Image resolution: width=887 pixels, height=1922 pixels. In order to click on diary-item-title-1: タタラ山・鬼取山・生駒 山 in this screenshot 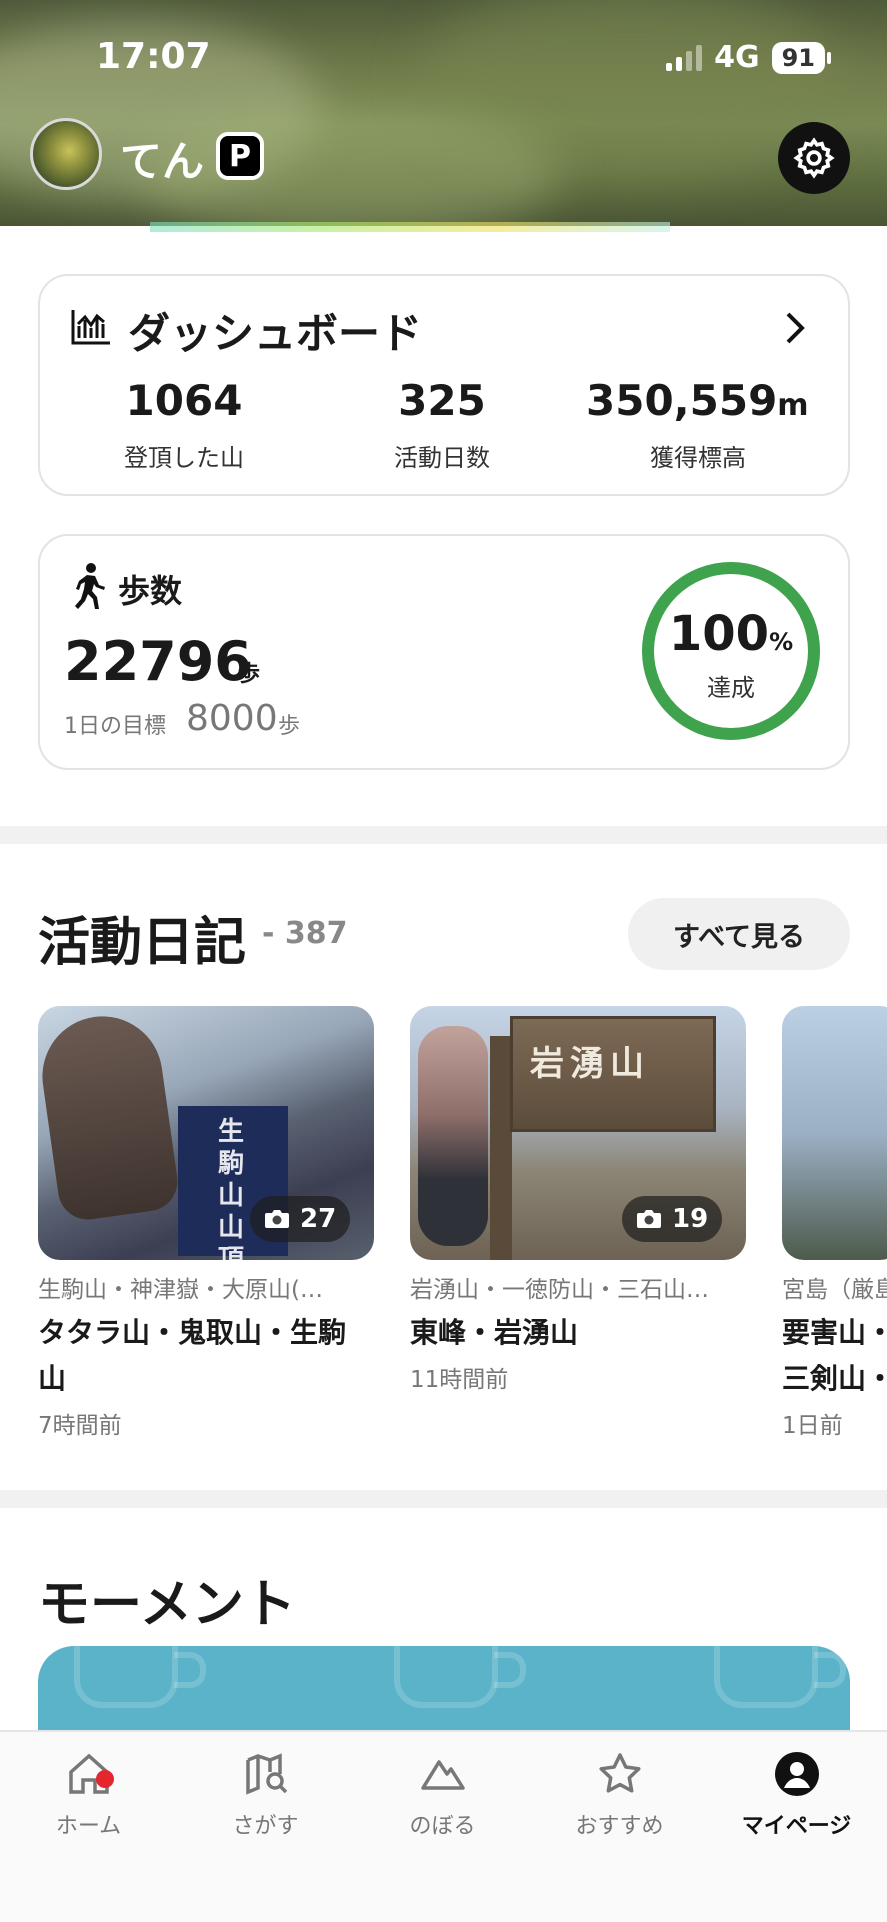, I will do `click(208, 1356)`.